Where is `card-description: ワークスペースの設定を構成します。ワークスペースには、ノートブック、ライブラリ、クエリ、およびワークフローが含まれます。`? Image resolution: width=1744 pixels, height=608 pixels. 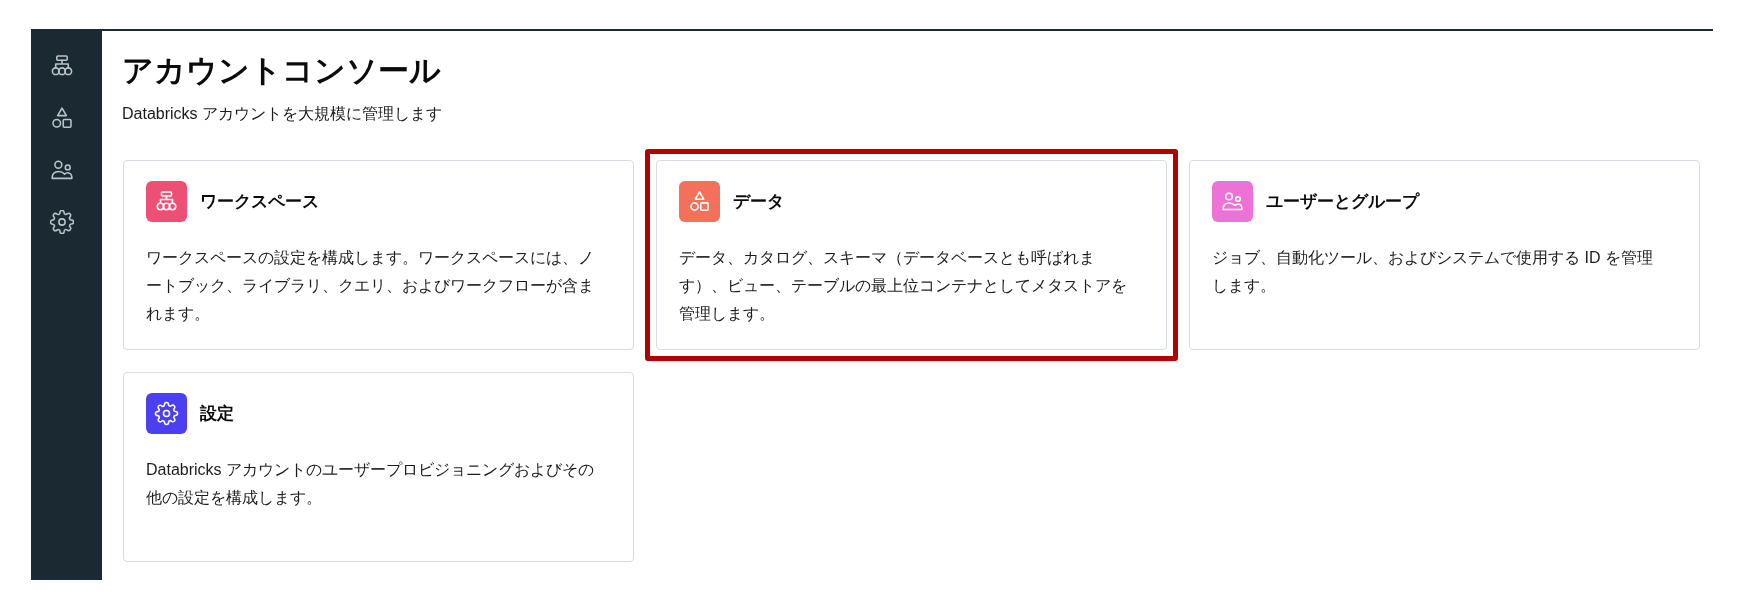 card-description: ワークスペースの設定を構成します。ワークスペースには、ノートブック、ライブラリ、クエリ、およびワークフローが含まれます。 is located at coordinates (370, 286).